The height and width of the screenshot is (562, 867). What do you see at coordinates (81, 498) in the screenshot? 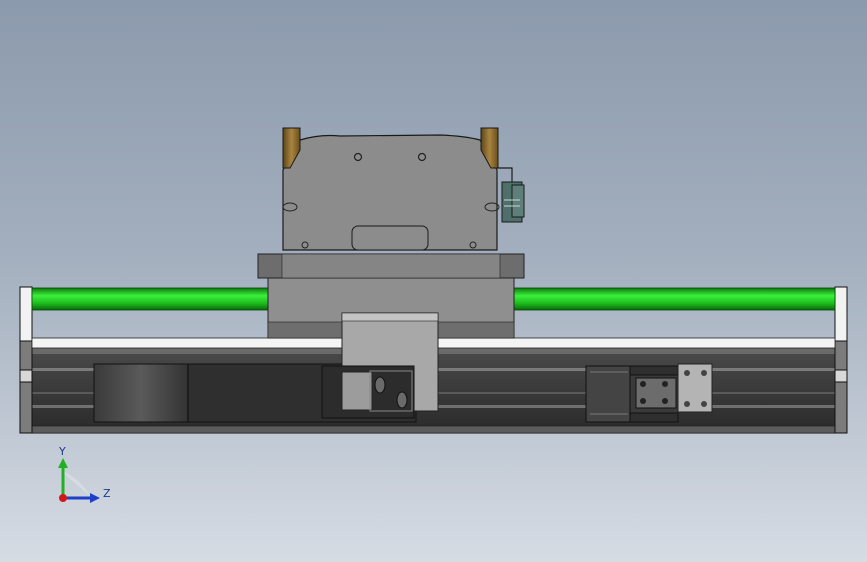
I see `z-axis-arrow` at bounding box center [81, 498].